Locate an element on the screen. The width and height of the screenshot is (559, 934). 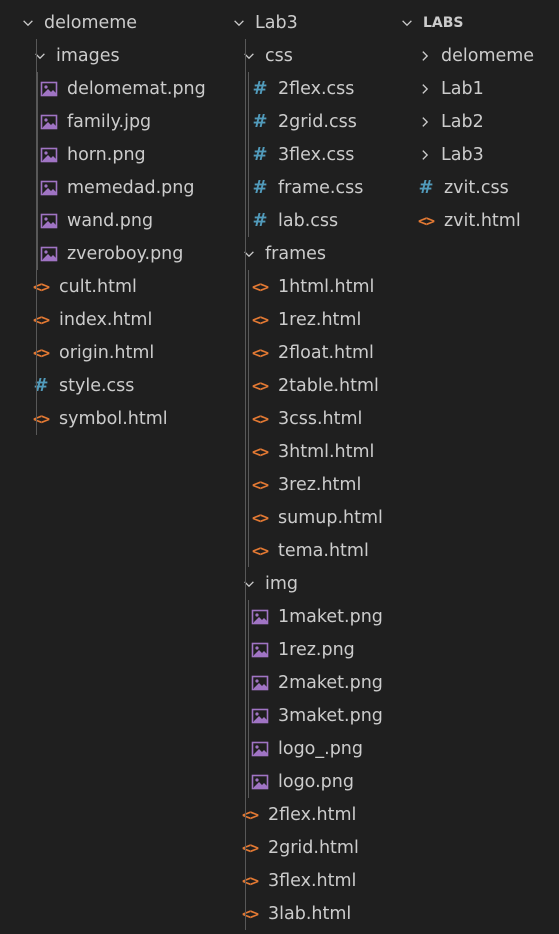
item-label: zvit.html is located at coordinates (482, 220).